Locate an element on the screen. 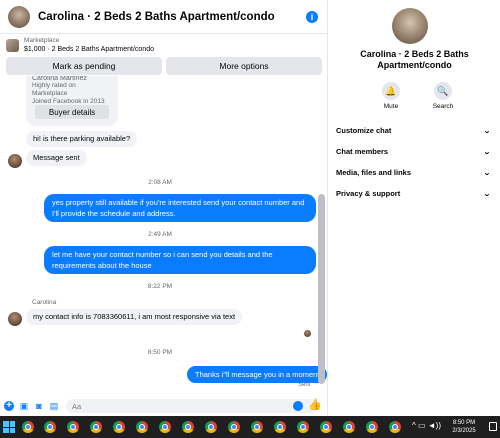  seen-indicator-avatar is located at coordinates (307, 333).